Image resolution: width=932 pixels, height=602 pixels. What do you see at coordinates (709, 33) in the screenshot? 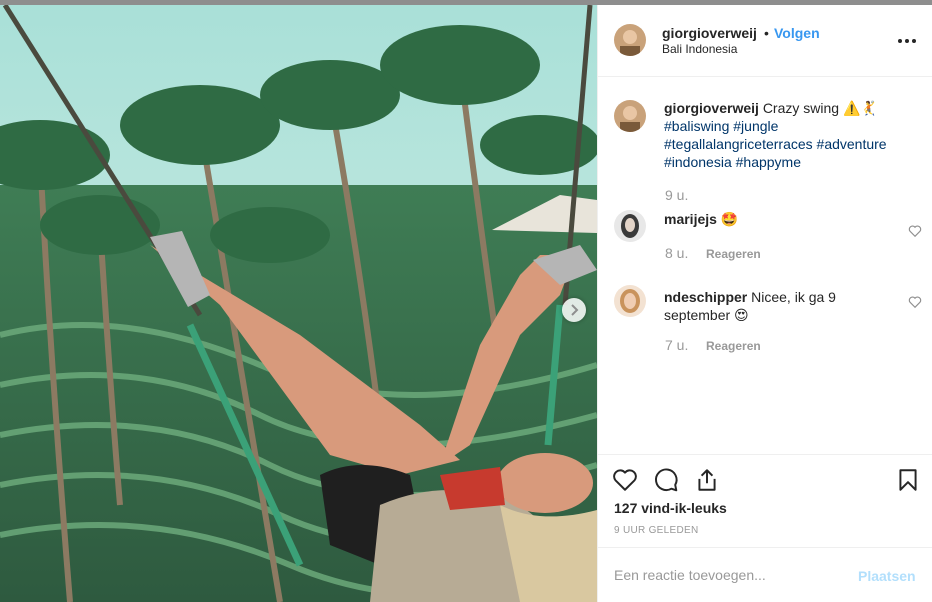
I see `post-author-username: giorgioverweij` at bounding box center [709, 33].